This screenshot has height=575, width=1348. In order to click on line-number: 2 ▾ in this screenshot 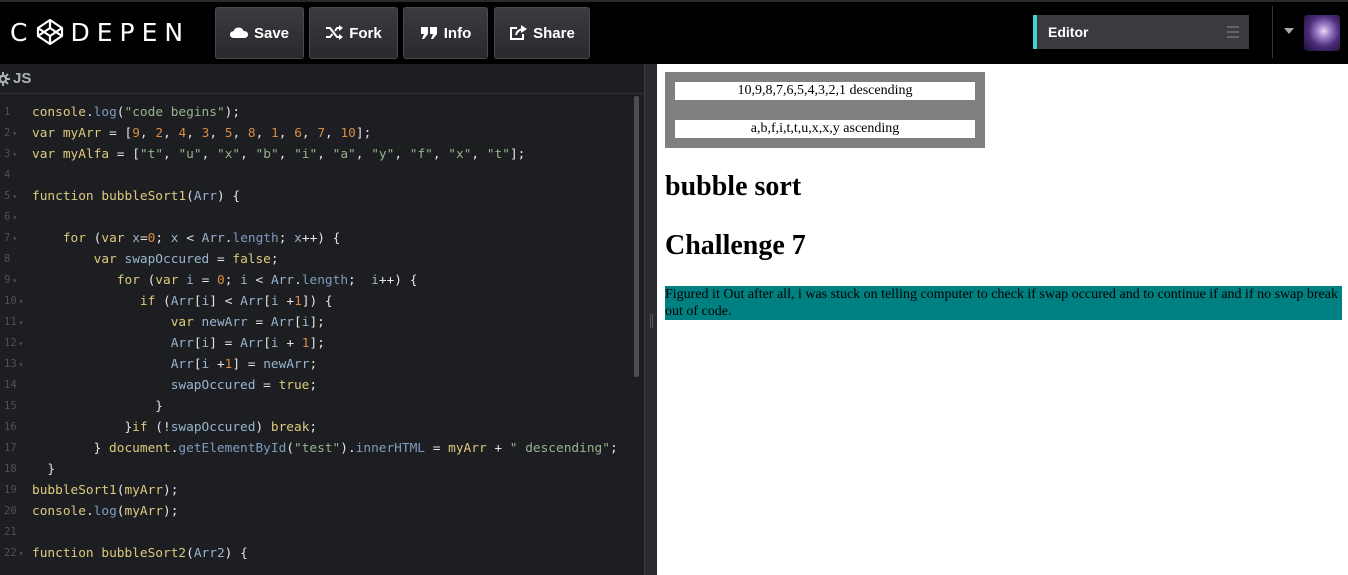, I will do `click(11, 133)`.